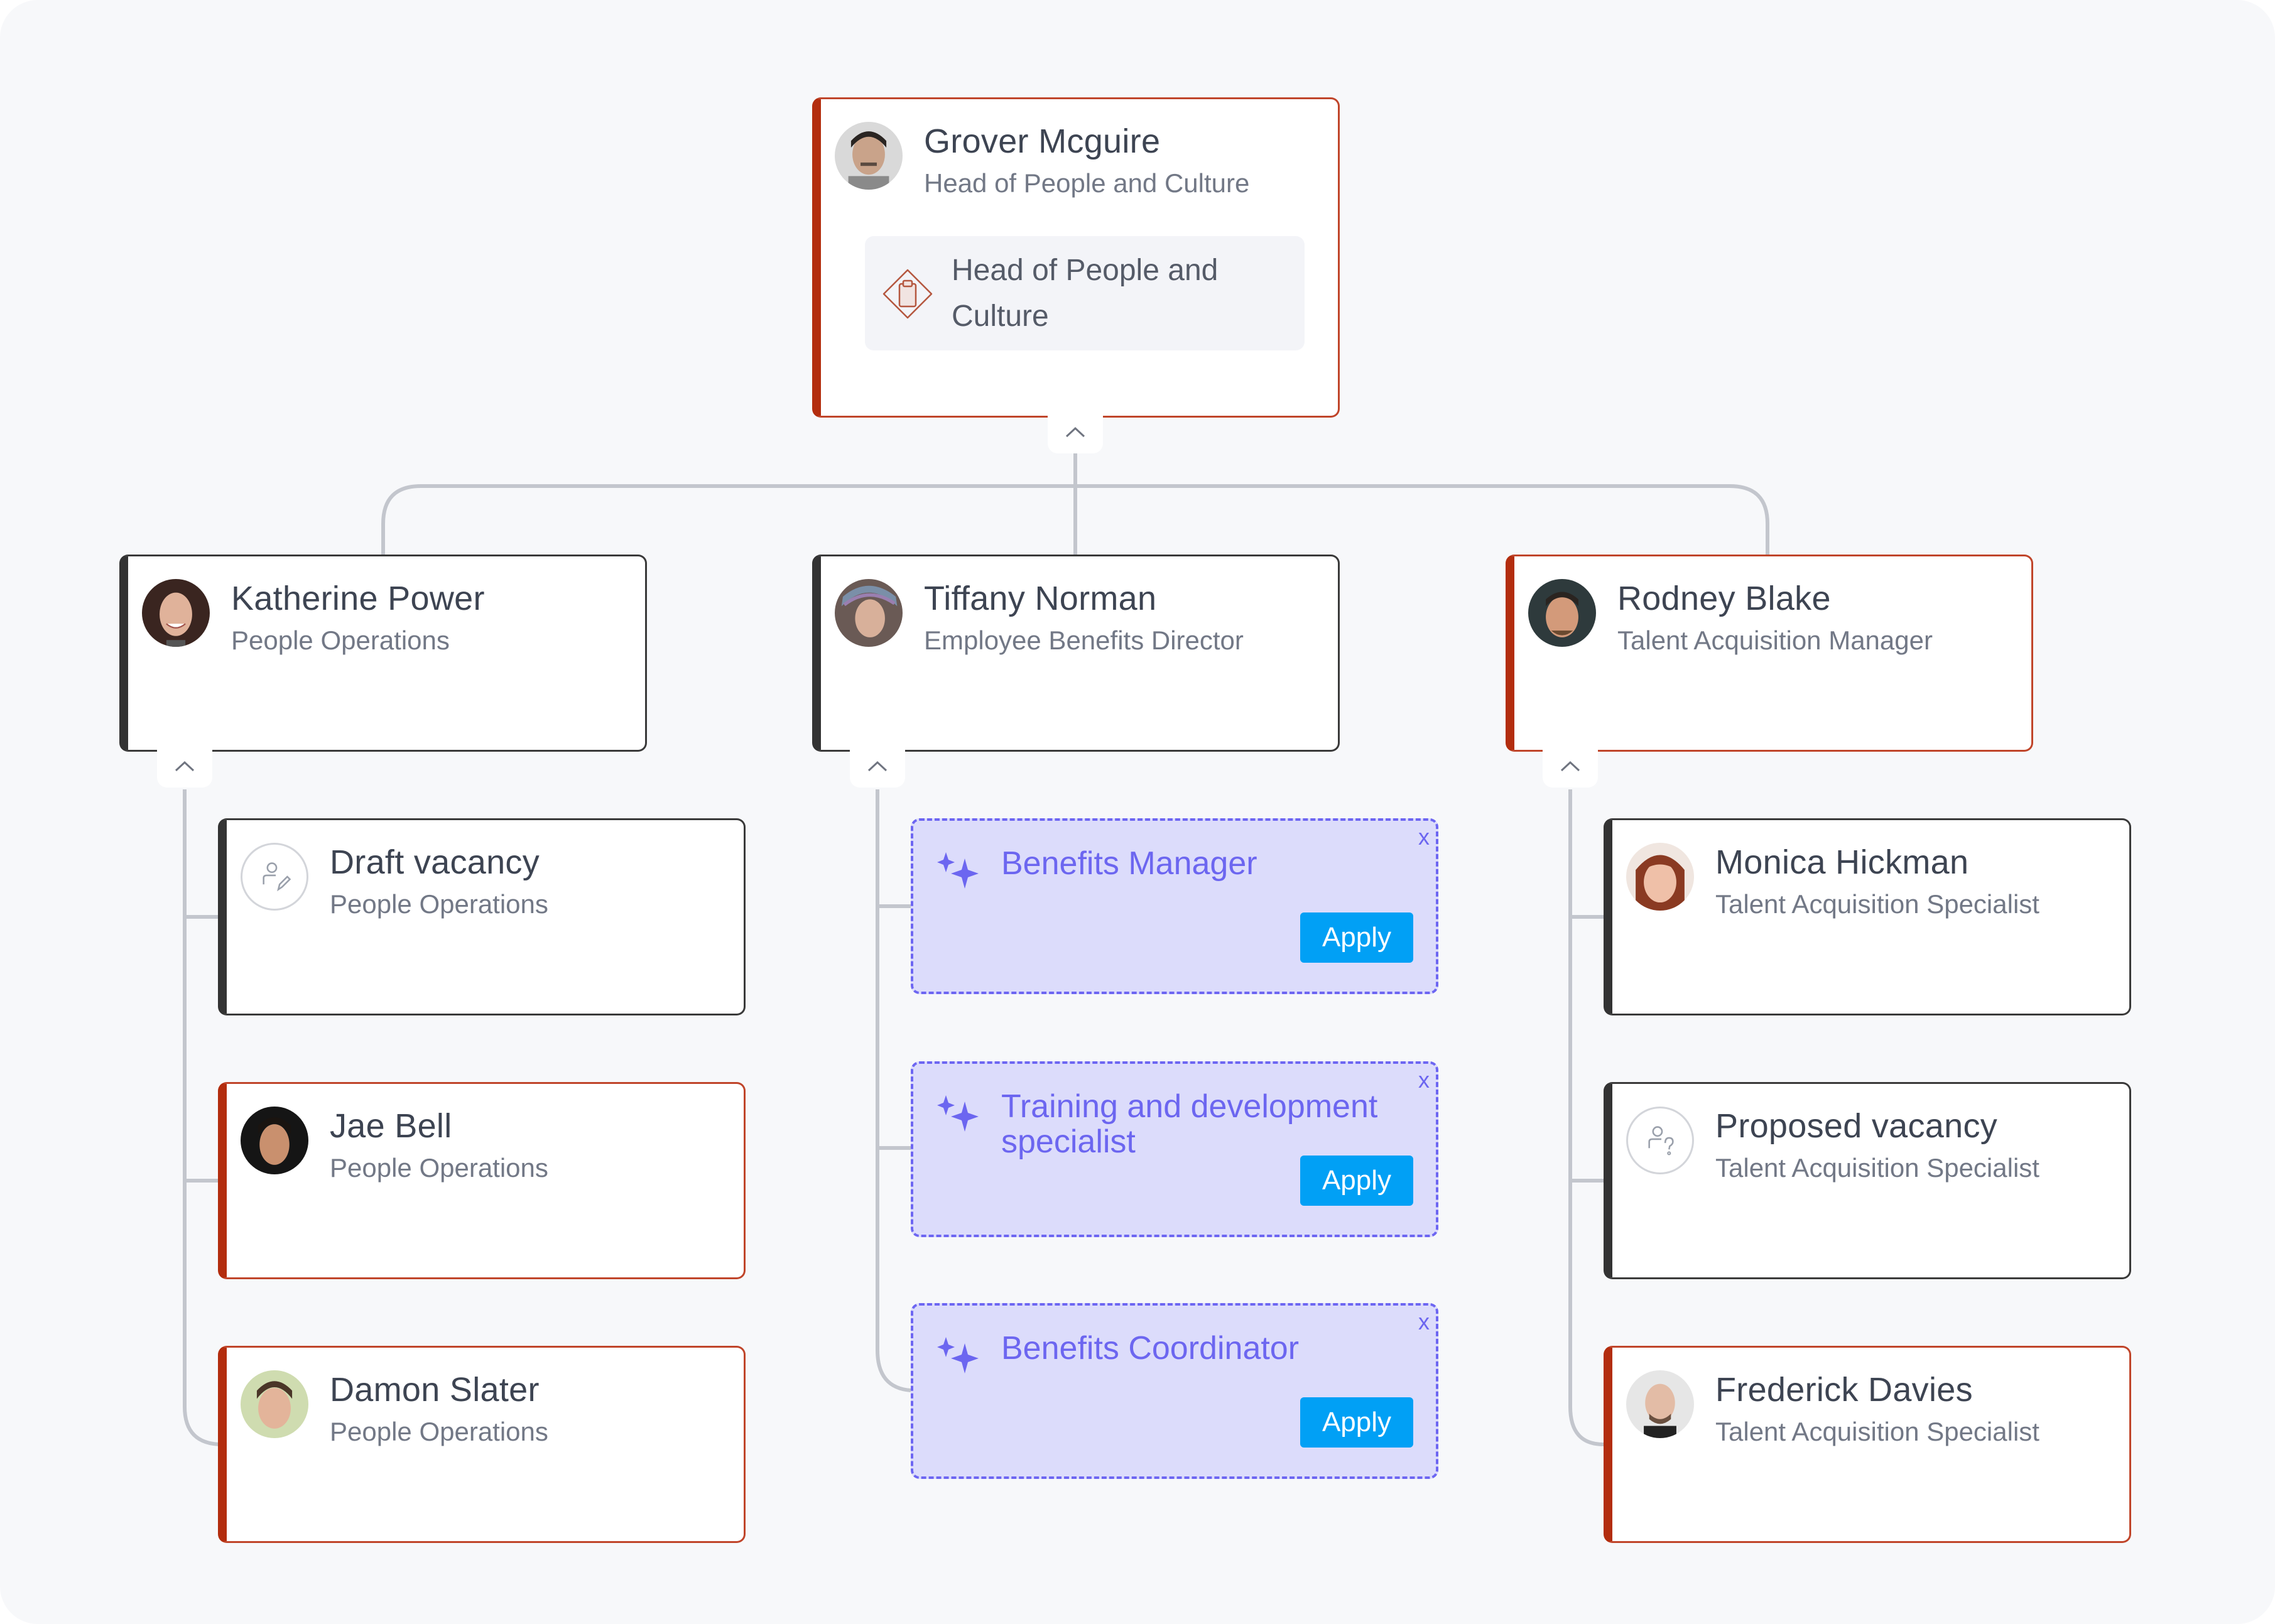 The image size is (2275, 1624). I want to click on person-name: Damon Slater, so click(435, 1390).